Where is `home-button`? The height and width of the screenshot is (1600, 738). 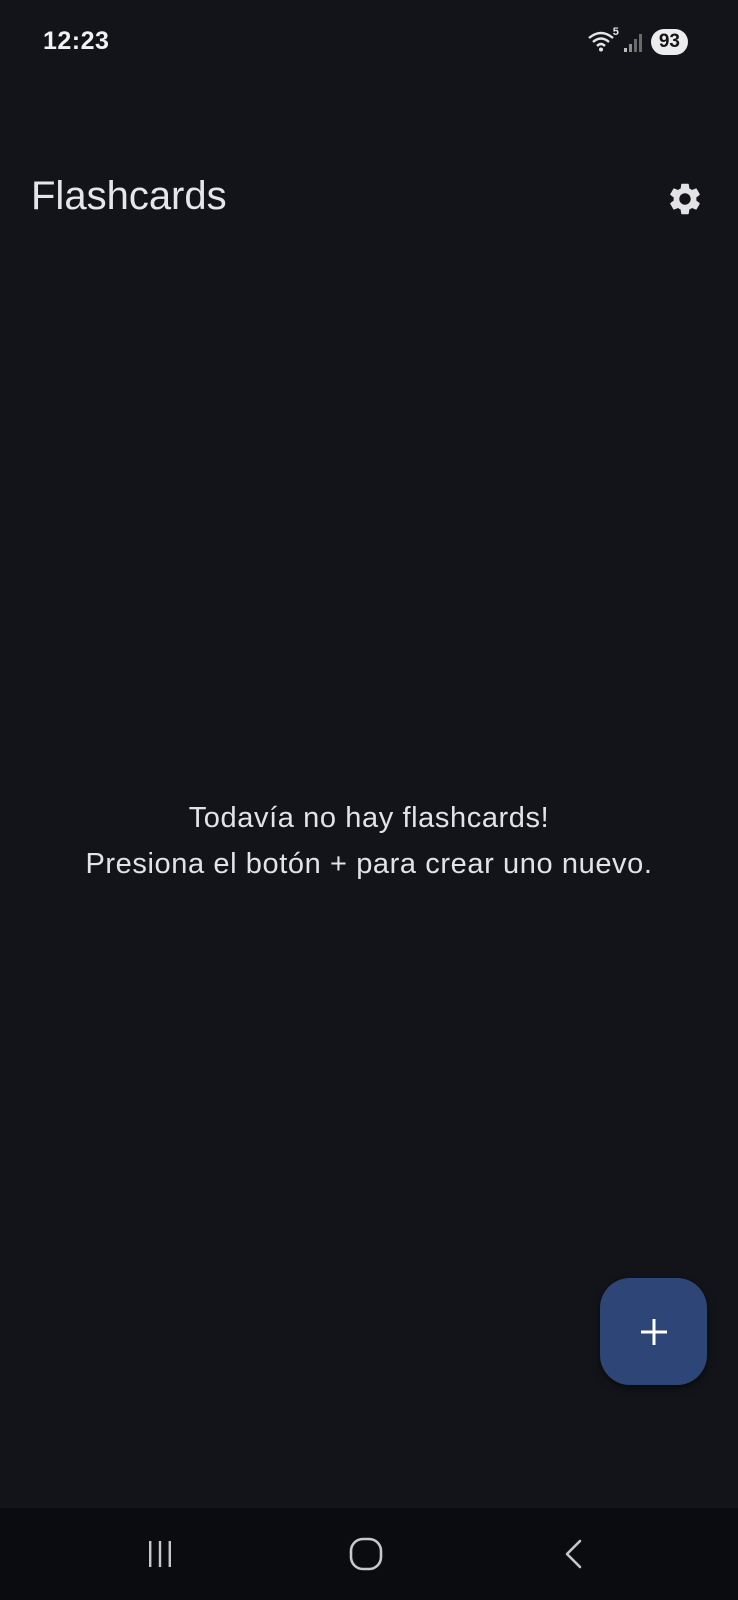
home-button is located at coordinates (366, 1554).